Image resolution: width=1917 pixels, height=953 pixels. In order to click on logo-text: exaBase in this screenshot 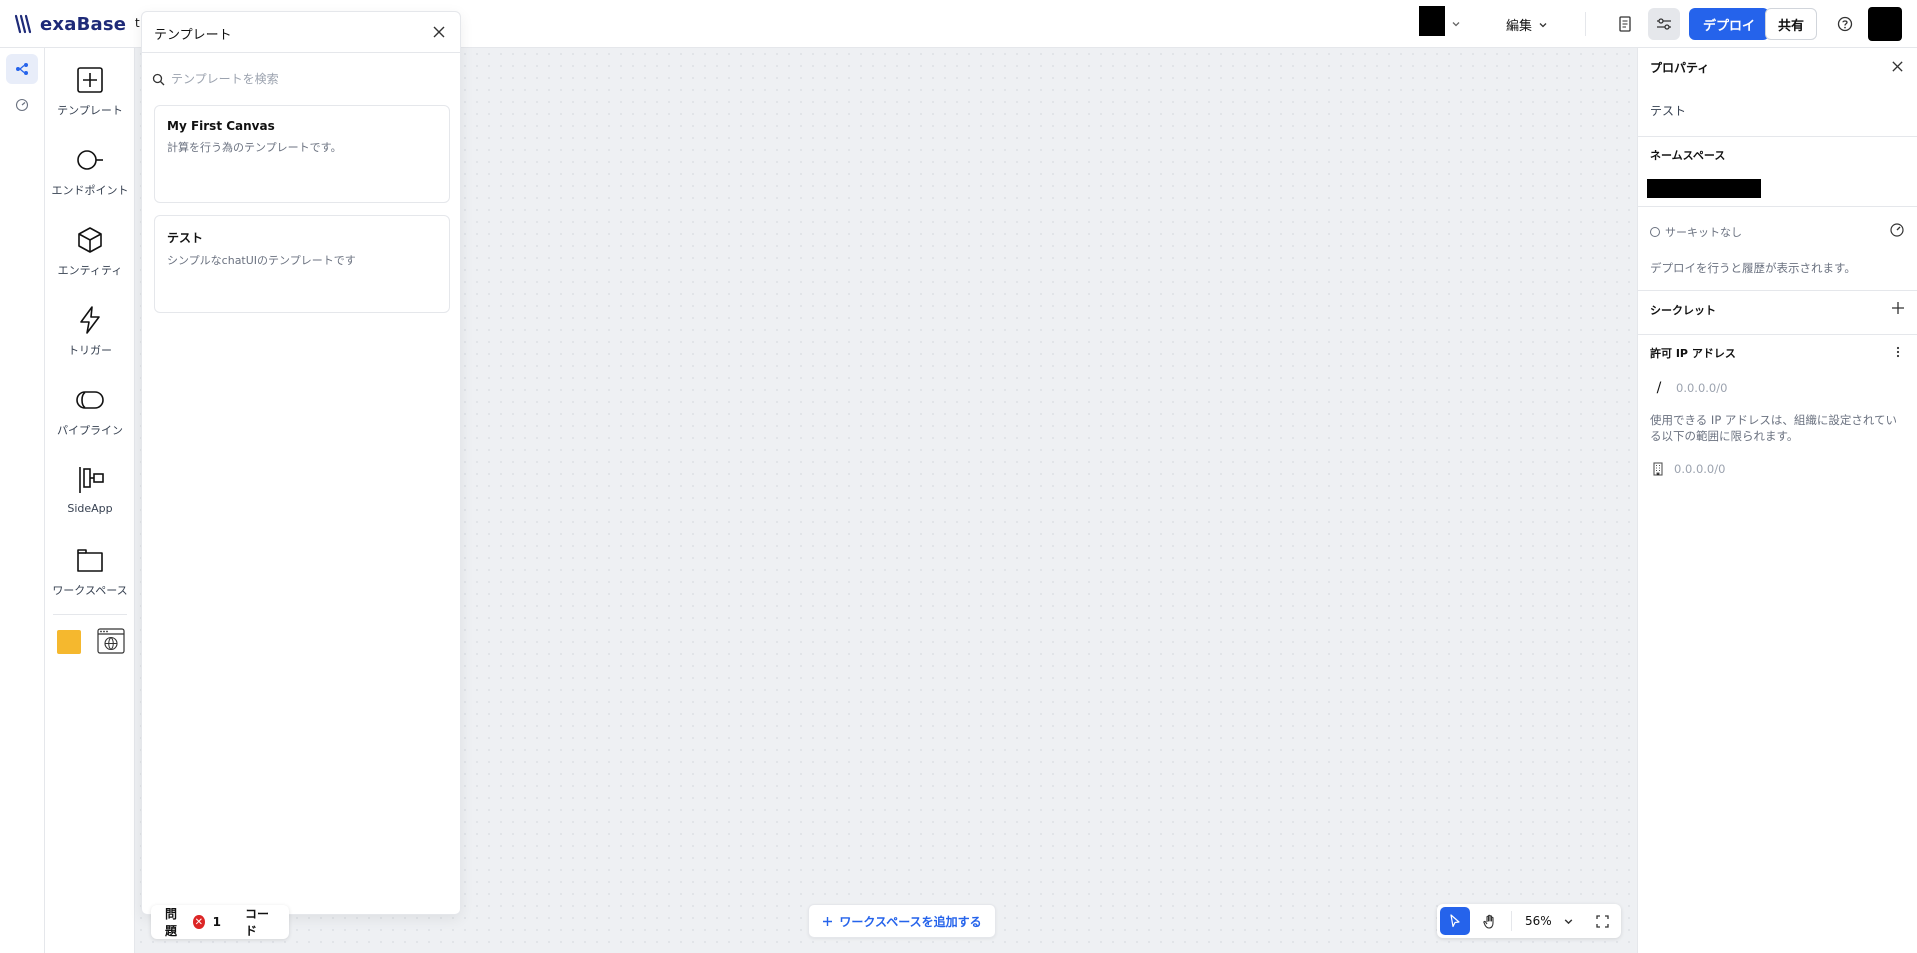, I will do `click(83, 24)`.